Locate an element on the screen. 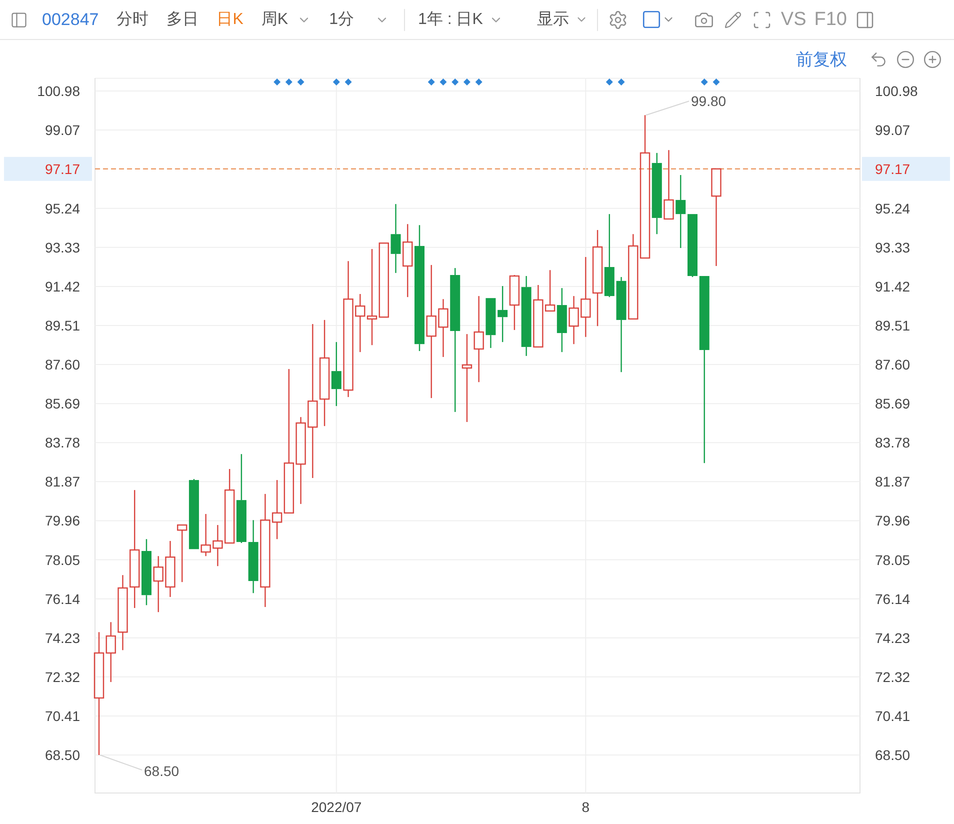 The height and width of the screenshot is (824, 954). panel-left-icon is located at coordinates (19, 19).